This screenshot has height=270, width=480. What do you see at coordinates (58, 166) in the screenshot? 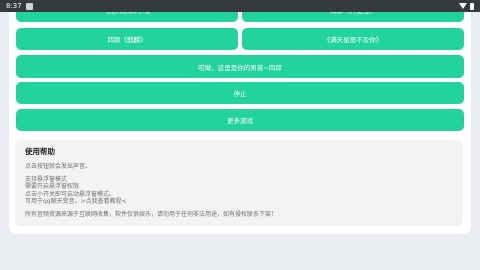
I see `help-line: 点击按钮就会发出声音。` at bounding box center [58, 166].